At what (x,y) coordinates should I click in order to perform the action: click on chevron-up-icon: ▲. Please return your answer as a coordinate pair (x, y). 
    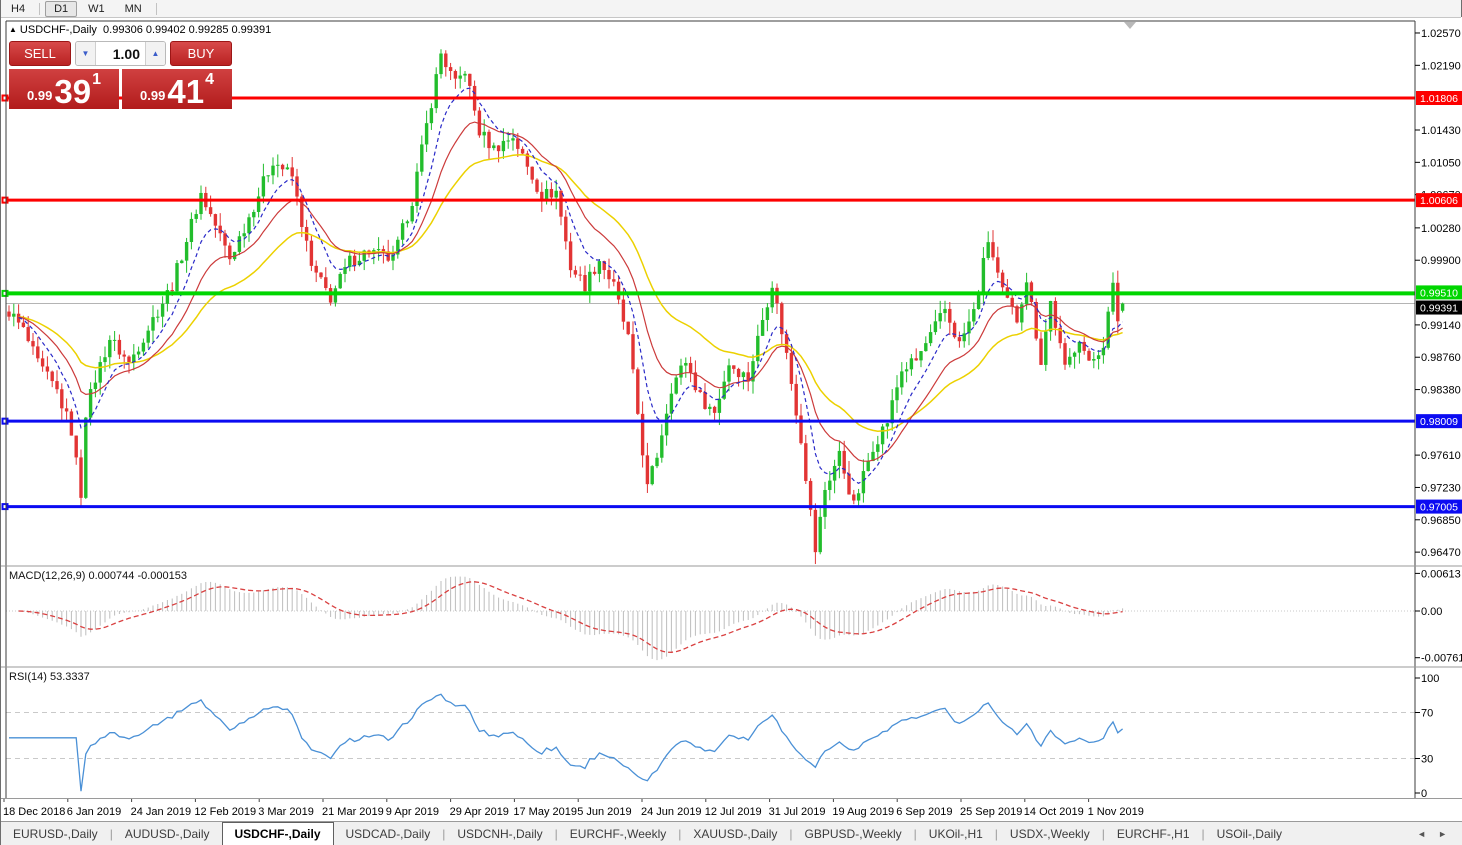
    Looking at the image, I should click on (155, 53).